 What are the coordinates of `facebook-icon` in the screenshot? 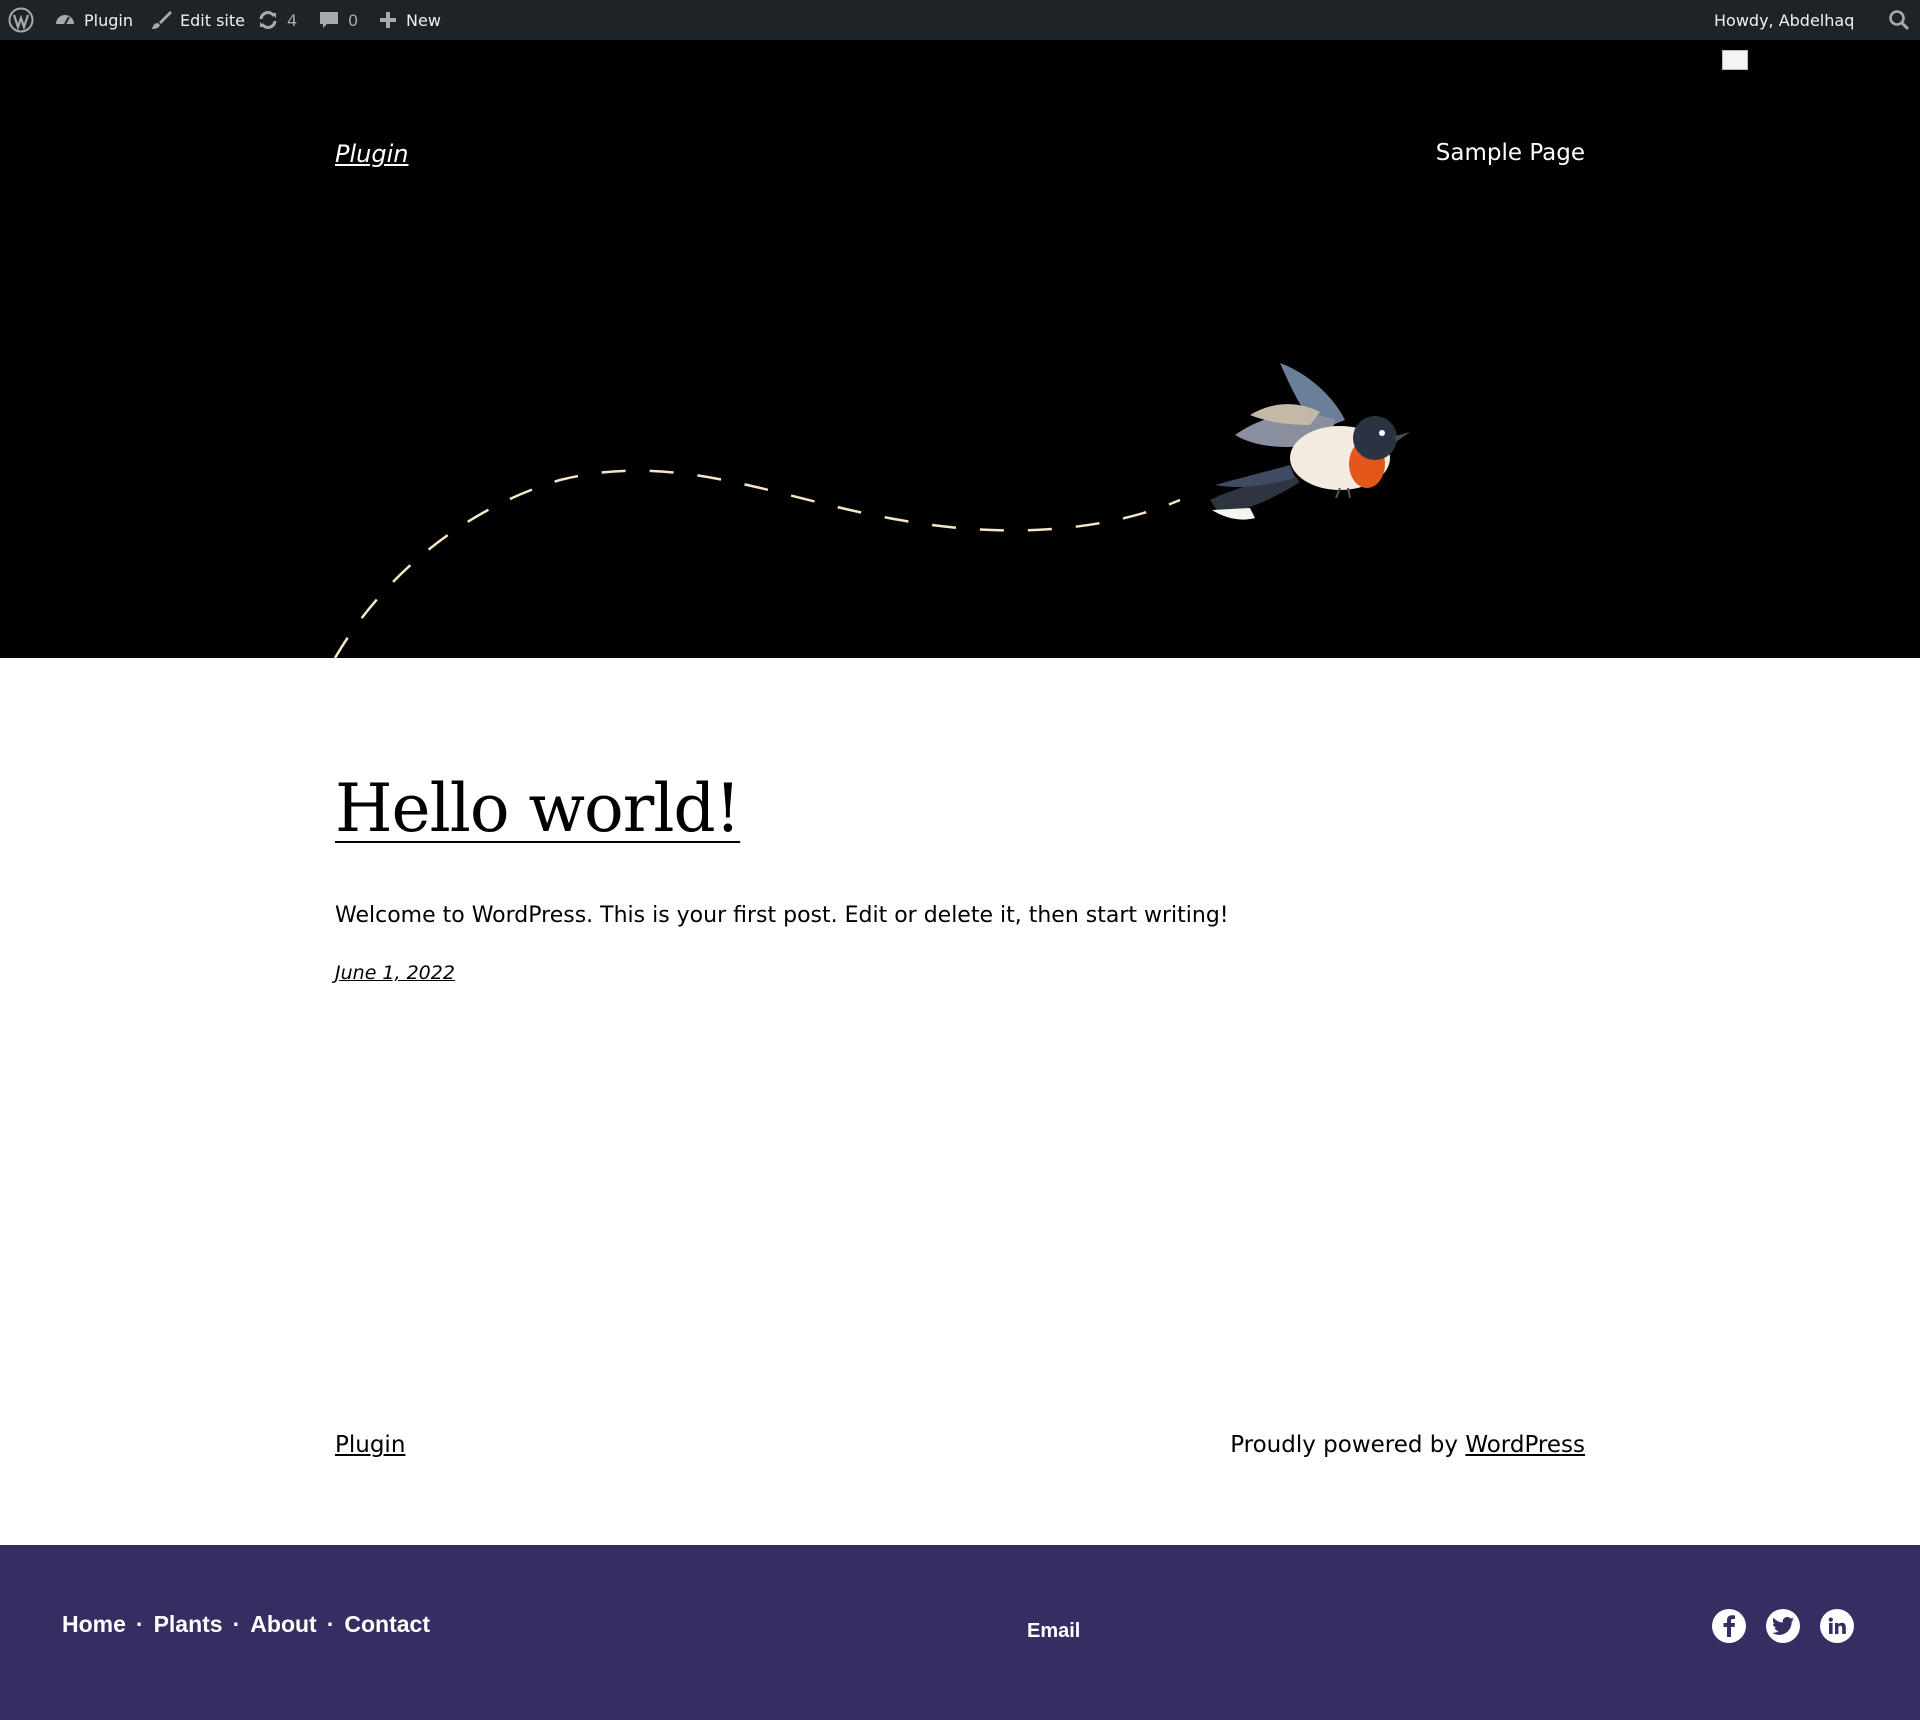 It's located at (1729, 1626).